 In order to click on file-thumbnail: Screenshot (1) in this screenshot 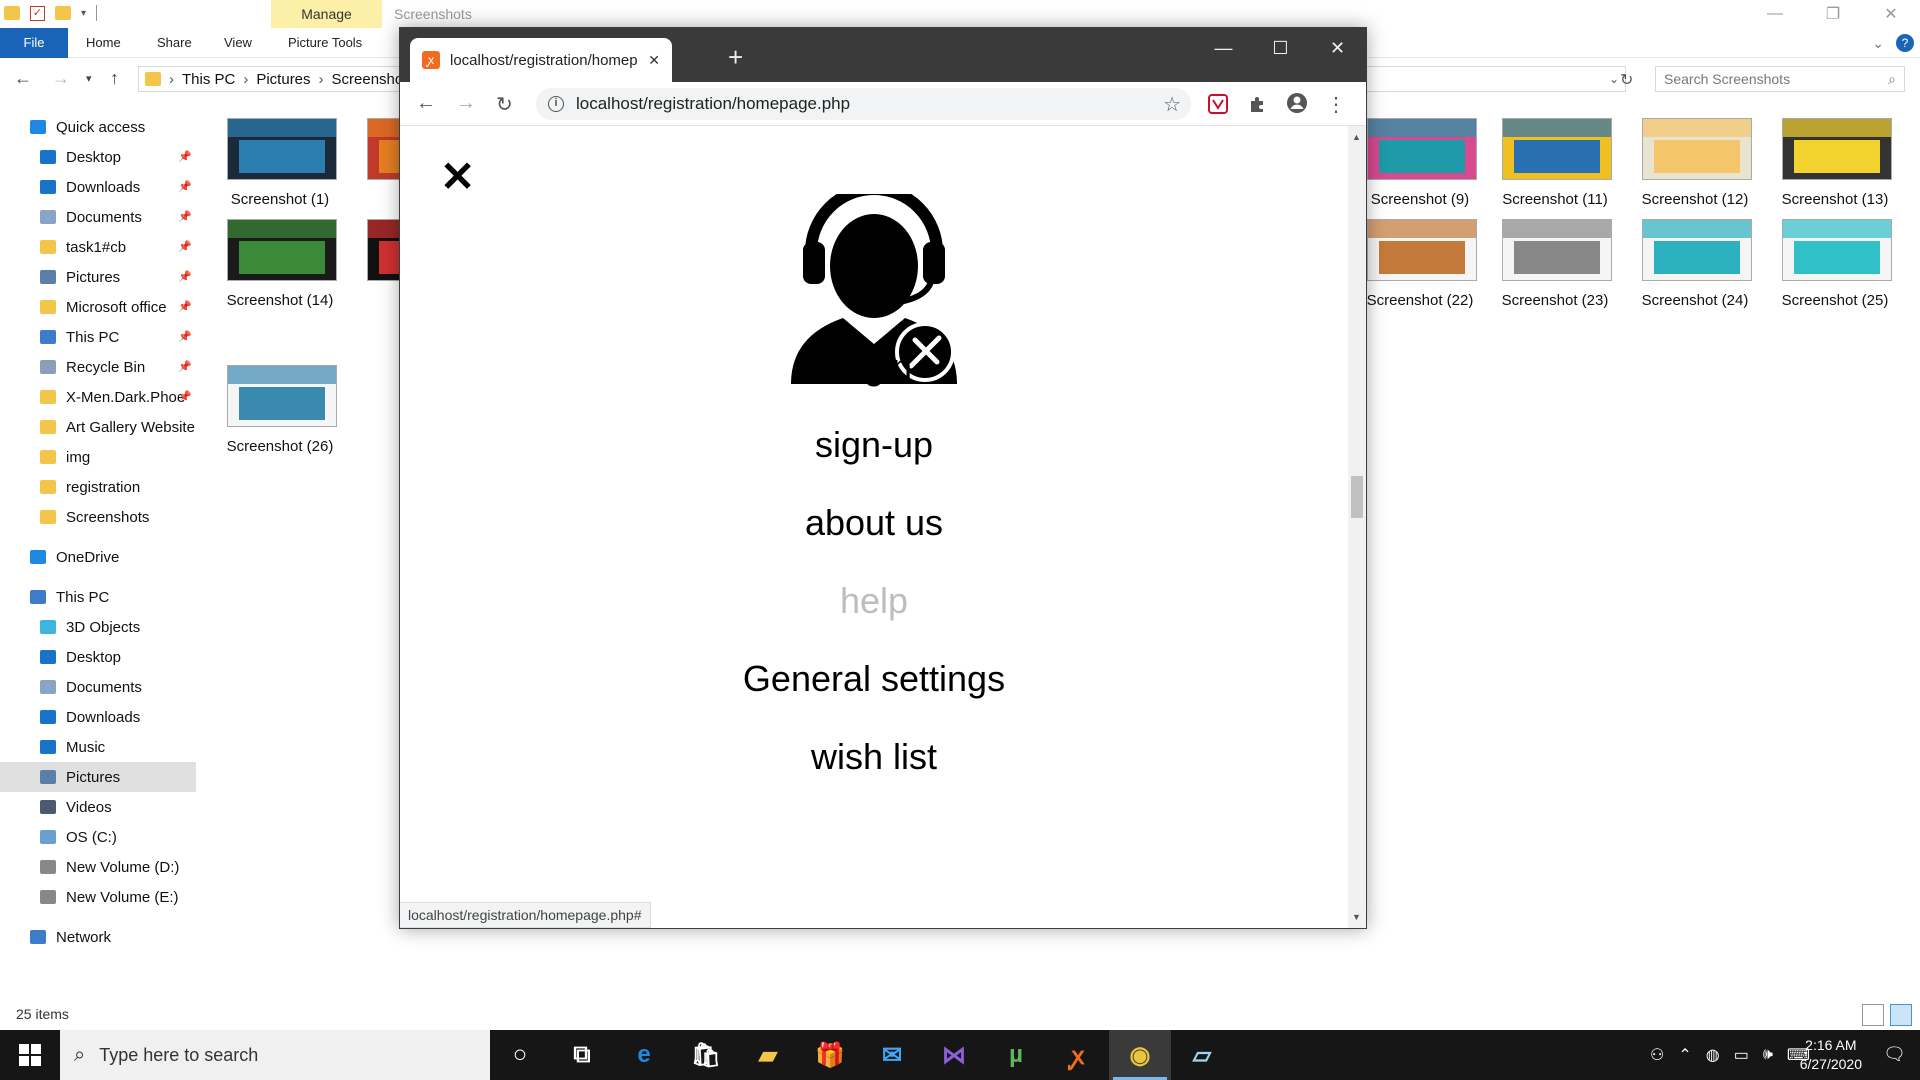, I will do `click(275, 165)`.